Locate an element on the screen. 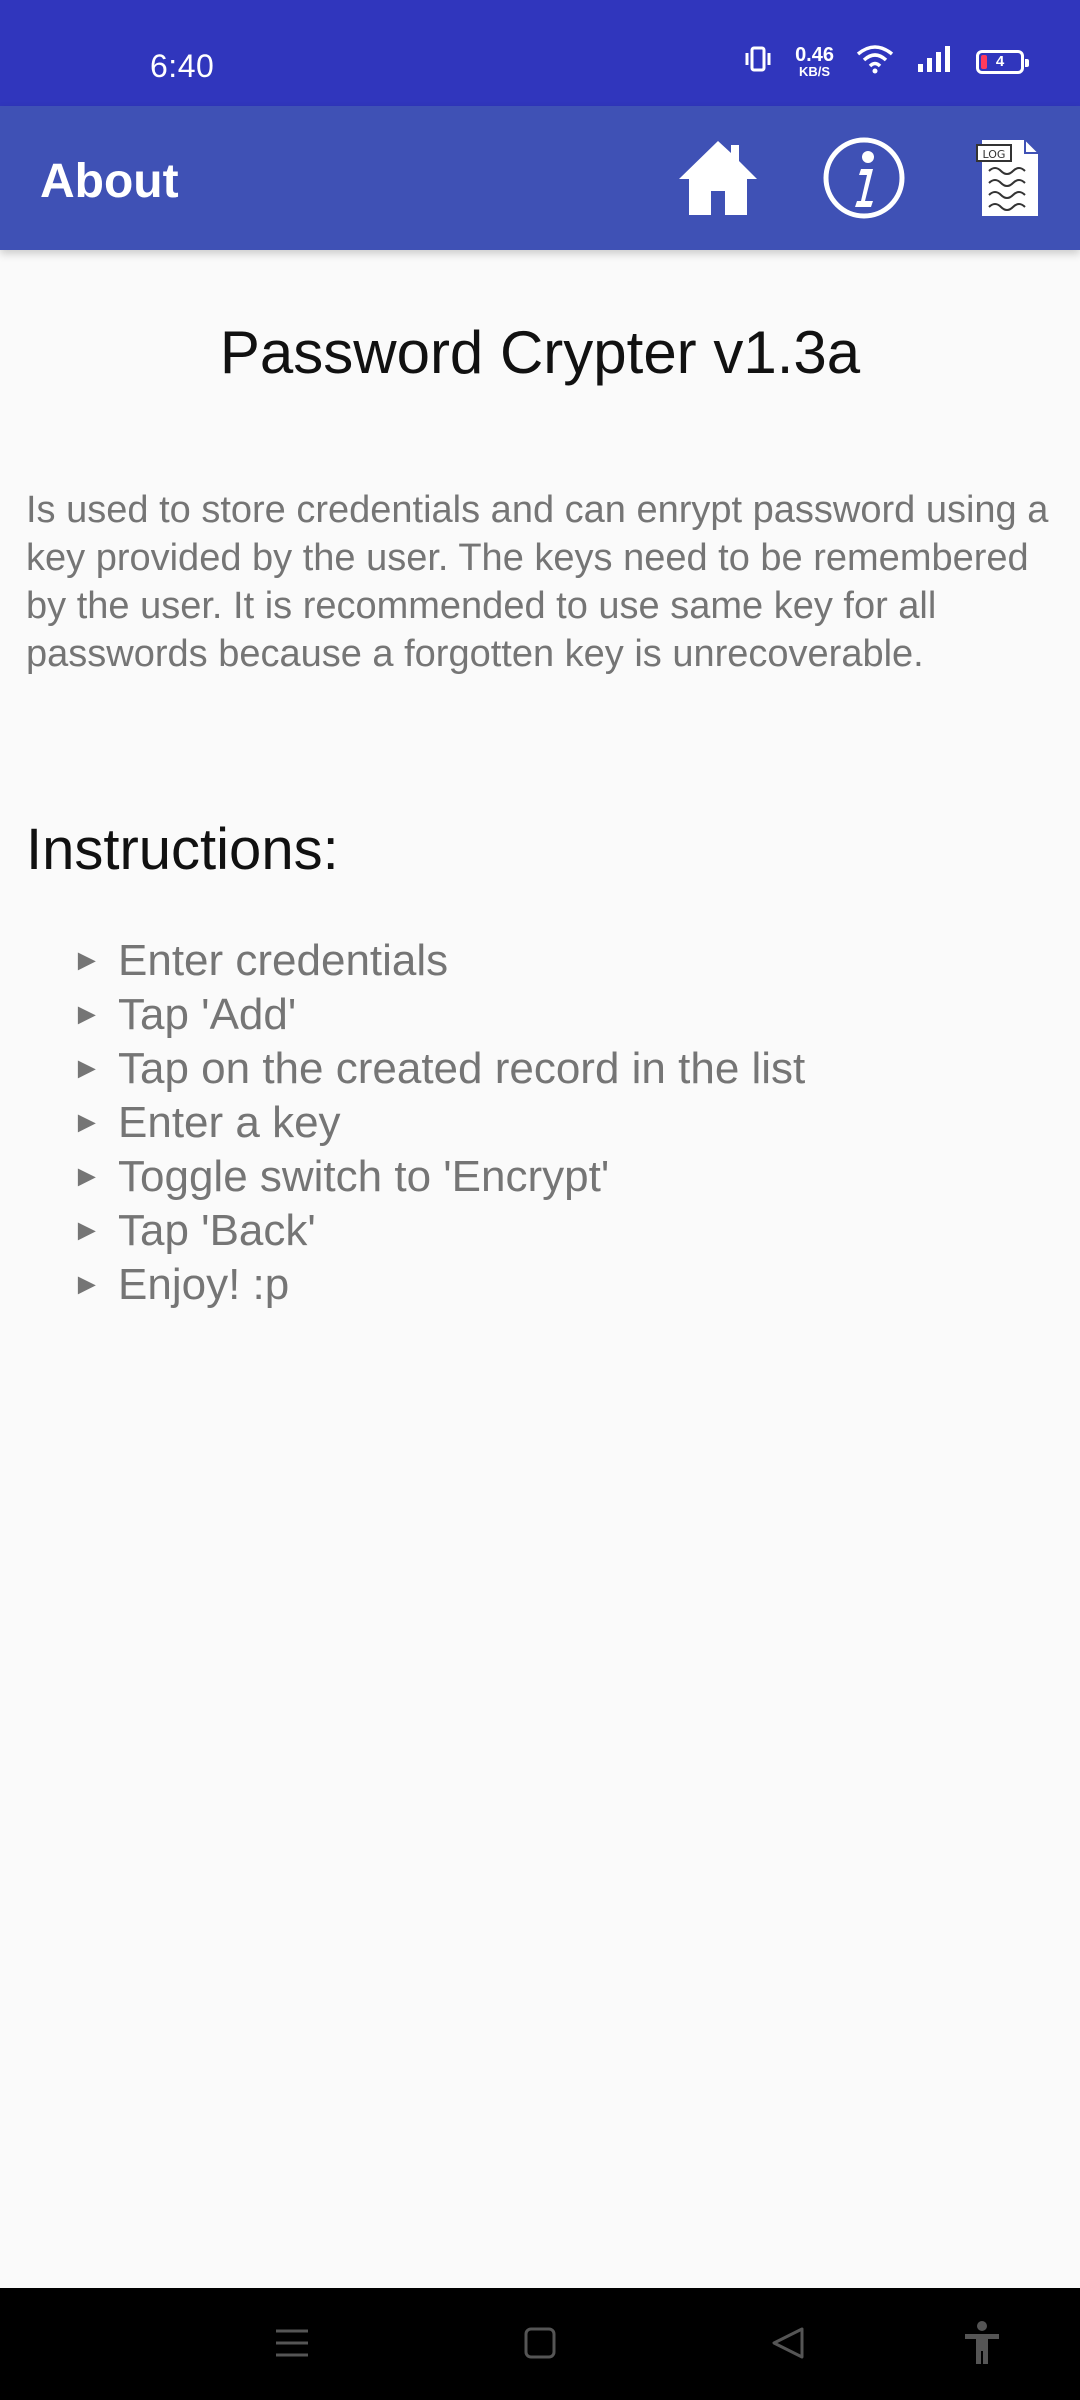 The image size is (1080, 2400). accessibility-button is located at coordinates (982, 2345).